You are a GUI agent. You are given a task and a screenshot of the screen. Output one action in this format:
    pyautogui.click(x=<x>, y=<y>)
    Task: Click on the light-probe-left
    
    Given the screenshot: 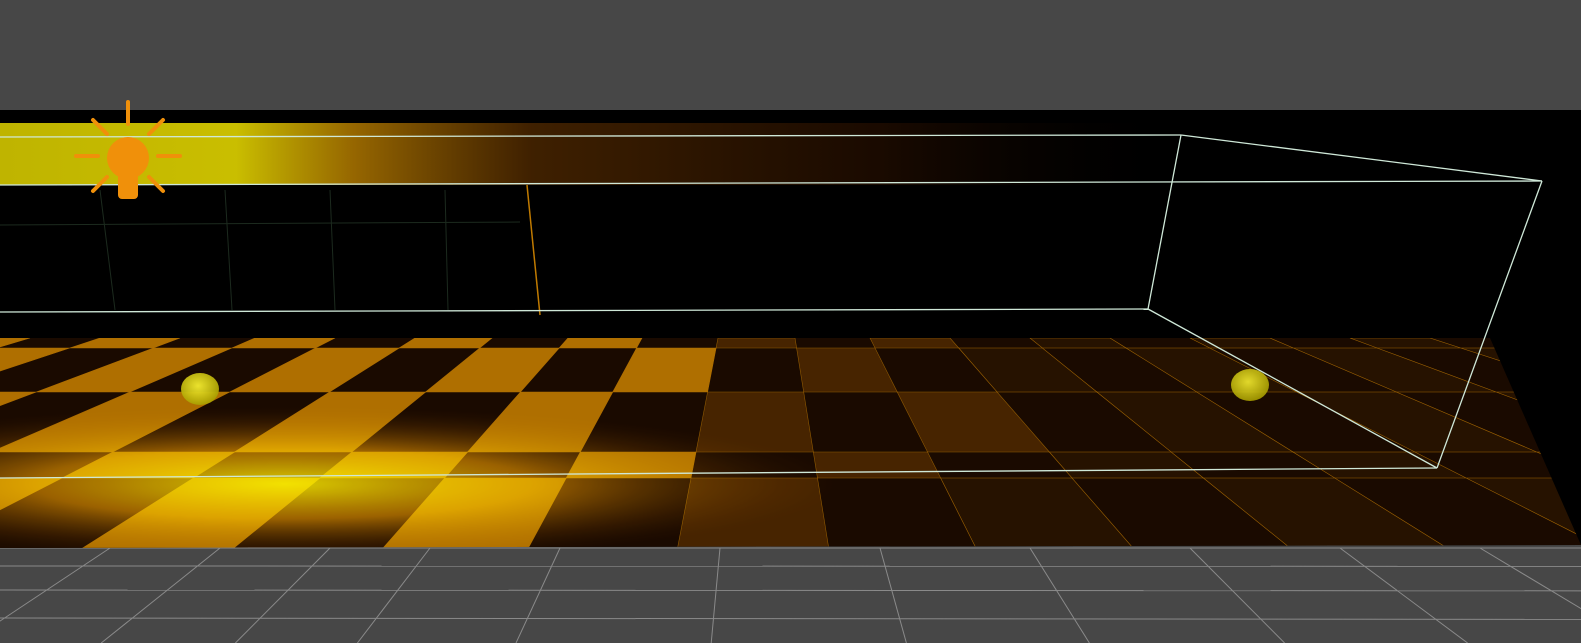 What is the action you would take?
    pyautogui.click(x=200, y=389)
    